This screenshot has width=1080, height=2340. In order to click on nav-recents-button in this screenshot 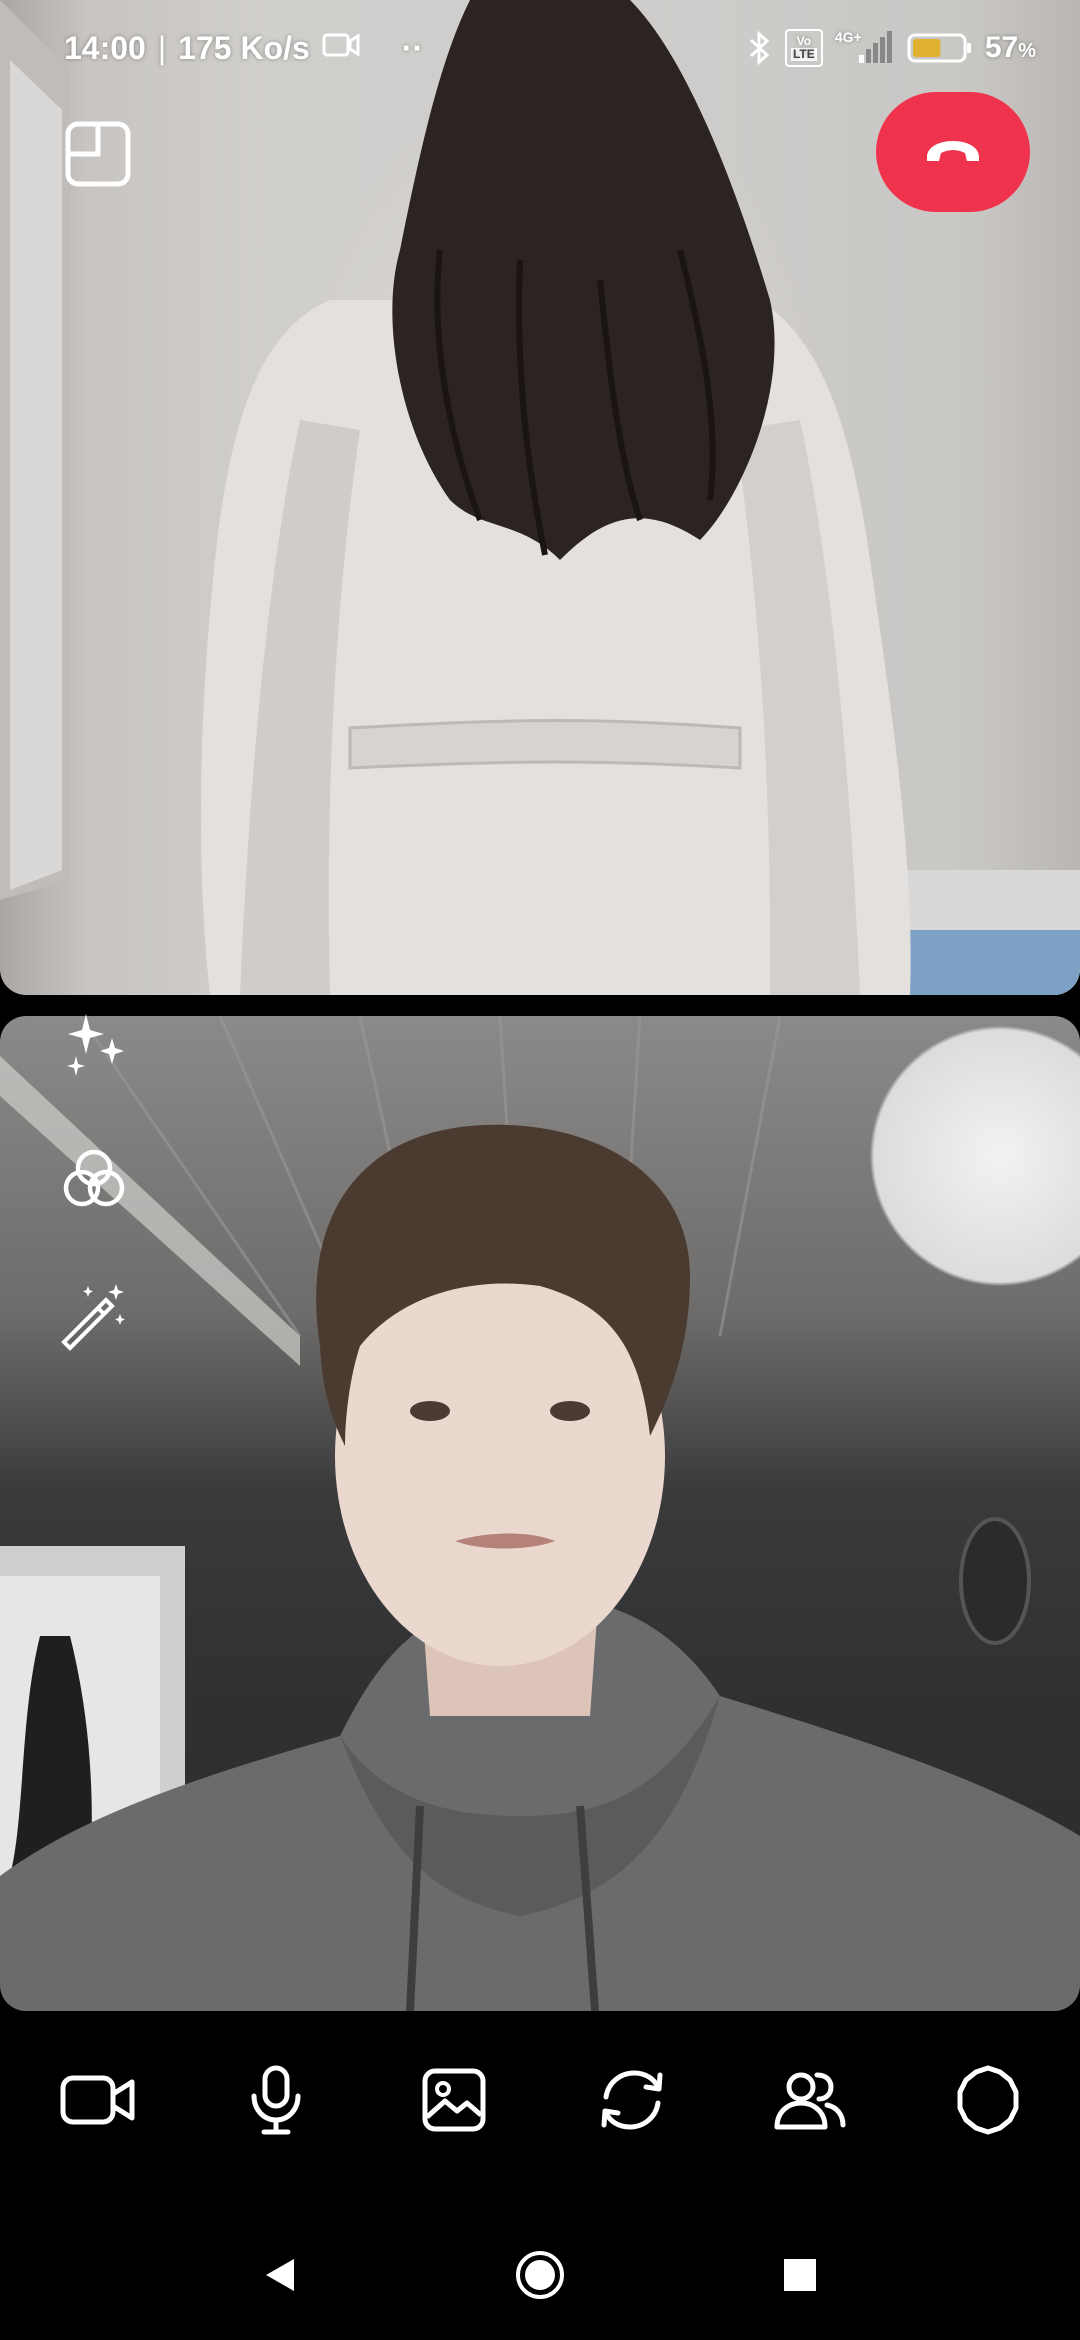, I will do `click(800, 2275)`.